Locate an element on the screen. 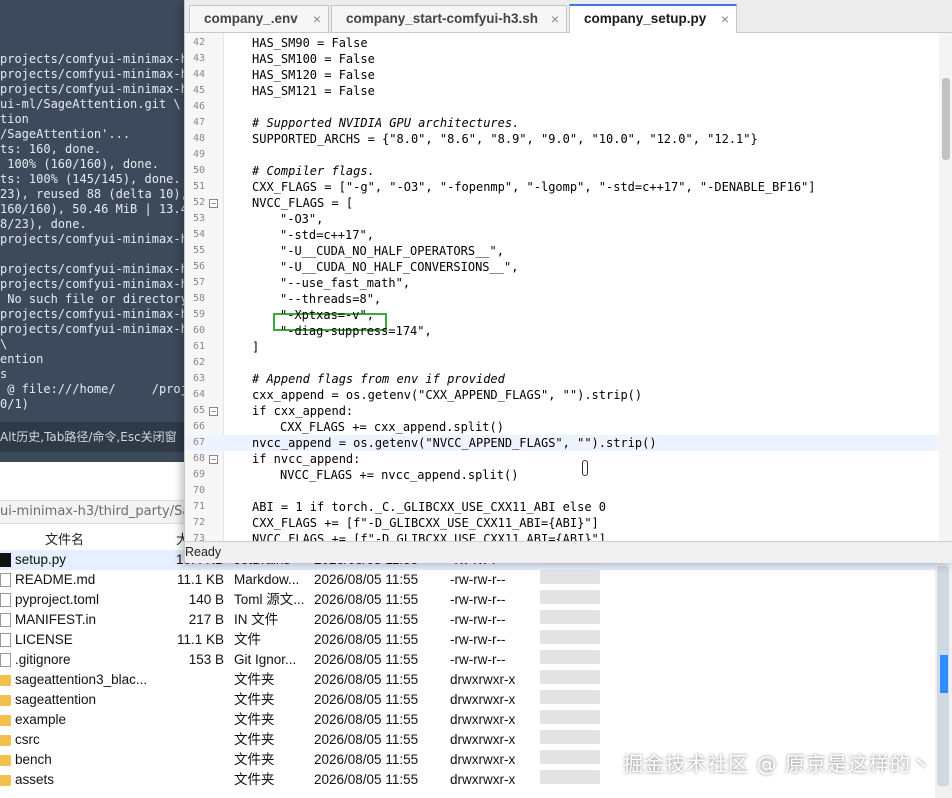 This screenshot has width=952, height=798. file-size: 11.1 KB is located at coordinates (200, 579).